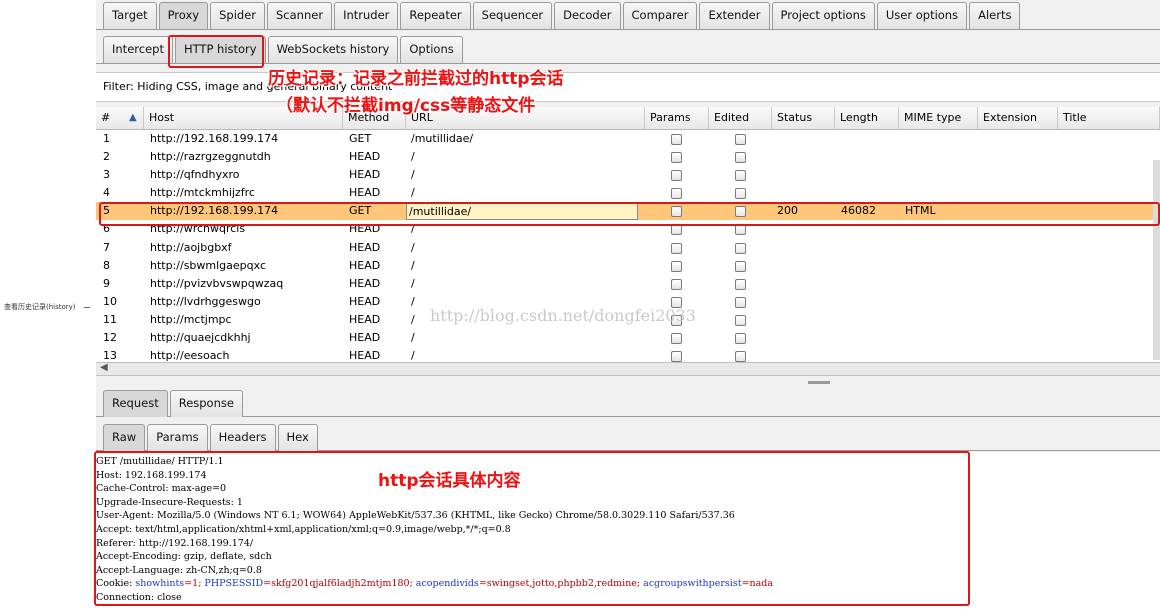 Image resolution: width=1160 pixels, height=610 pixels. Describe the element at coordinates (819, 382) in the screenshot. I see `pane-splitter-handle` at that location.